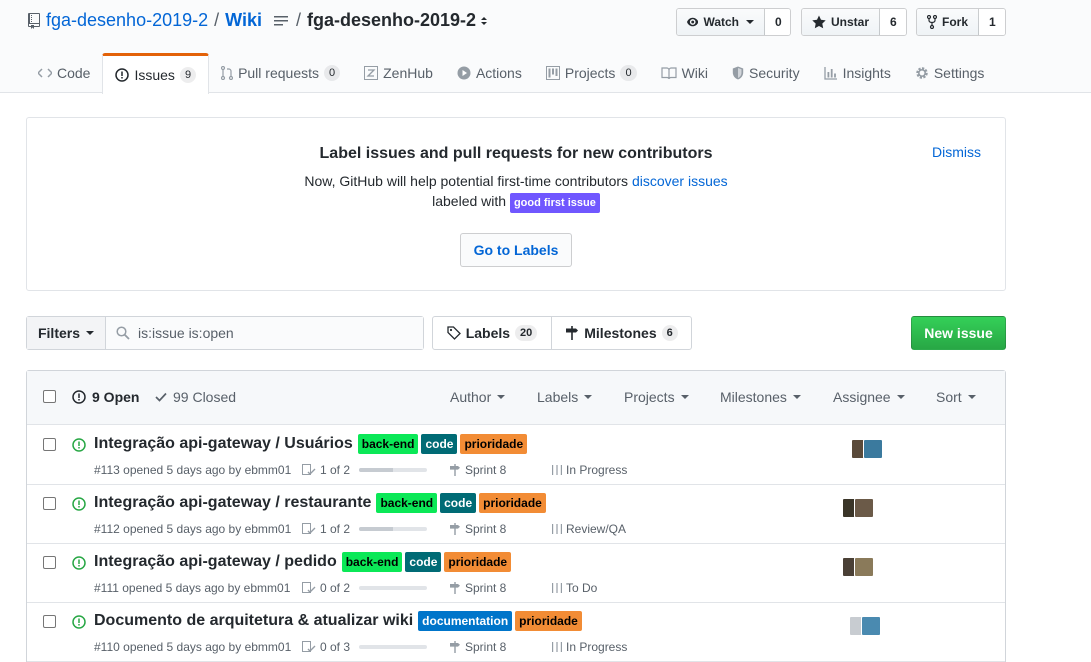 The width and height of the screenshot is (1091, 662). I want to click on assignee-filter: Assignee, so click(869, 397).